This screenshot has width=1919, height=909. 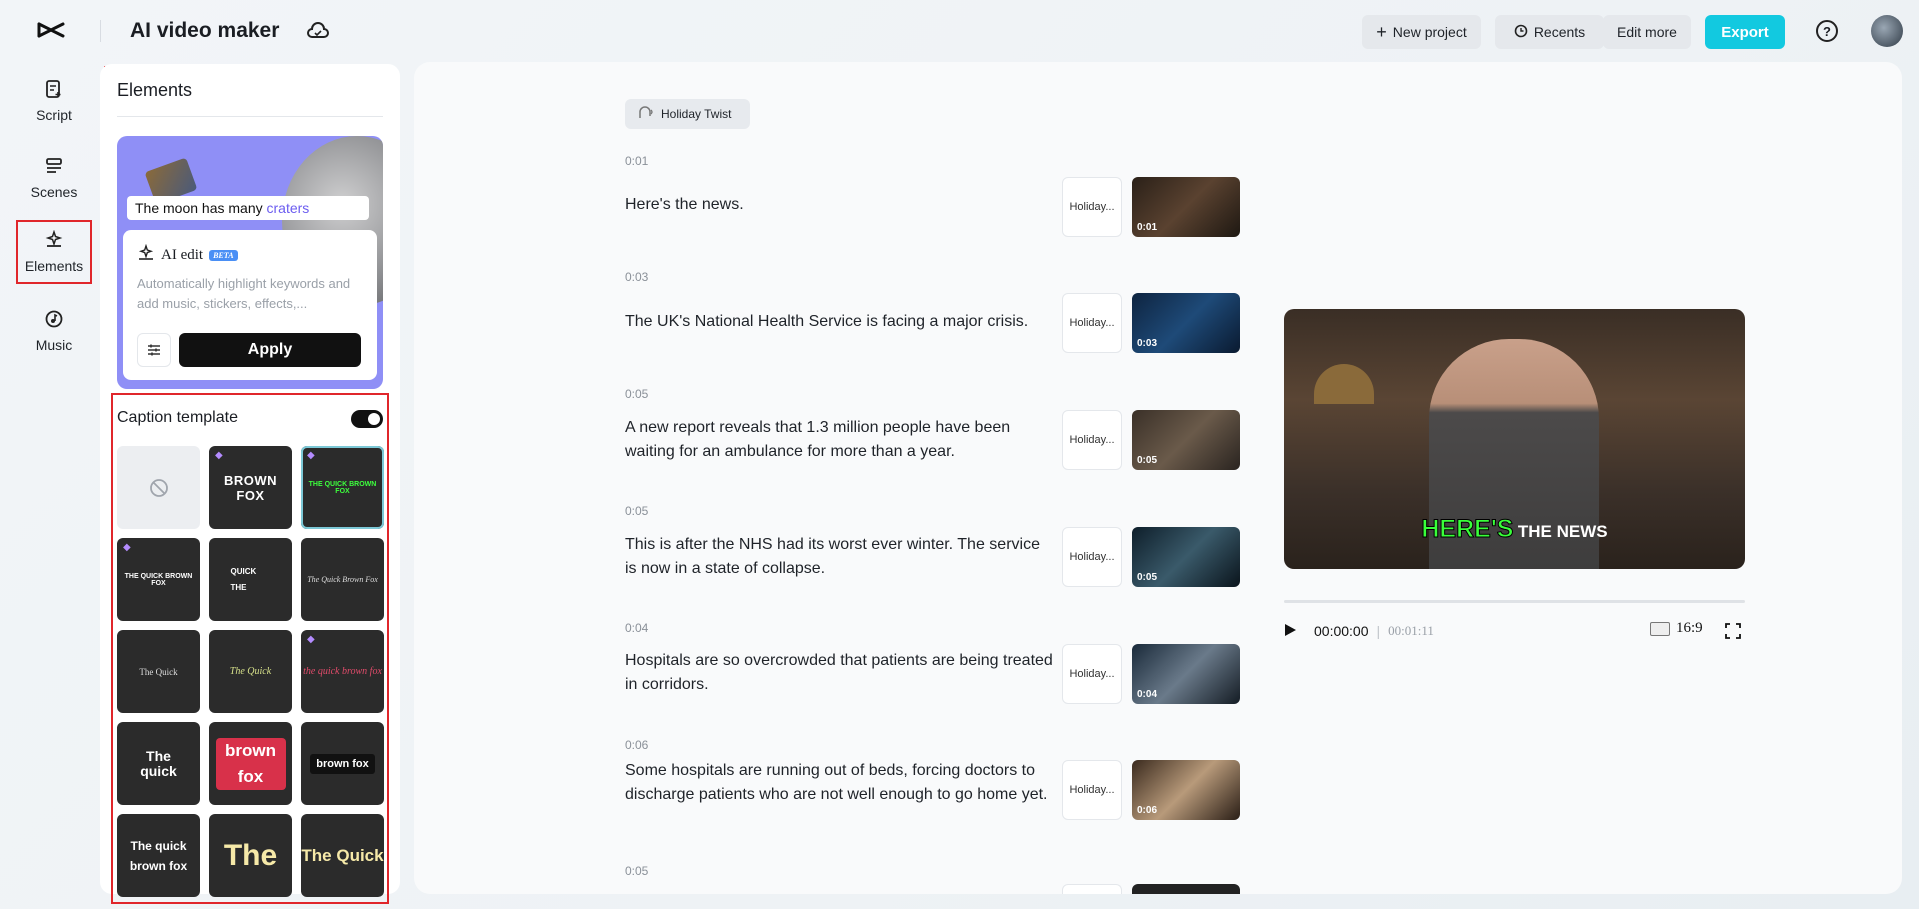 What do you see at coordinates (1186, 790) in the screenshot?
I see `scene-thumbnail: 0:06` at bounding box center [1186, 790].